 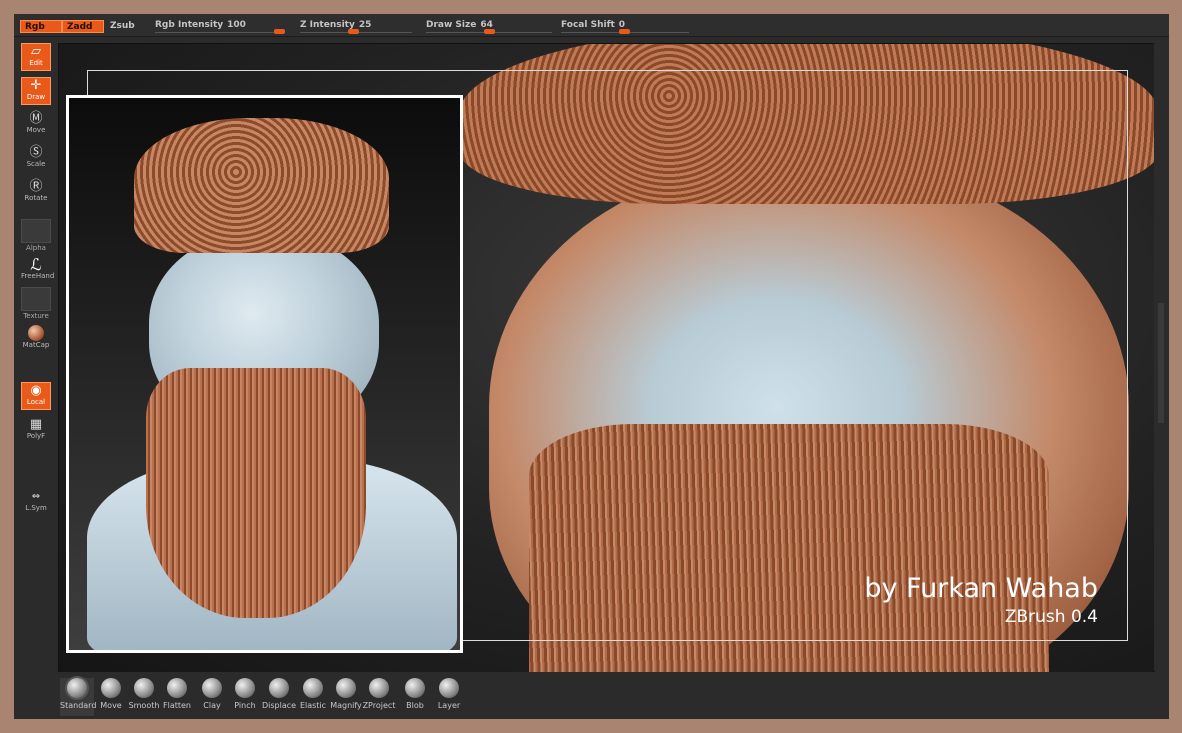 I want to click on polyf-button: ▦ PolyF, so click(x=36, y=431).